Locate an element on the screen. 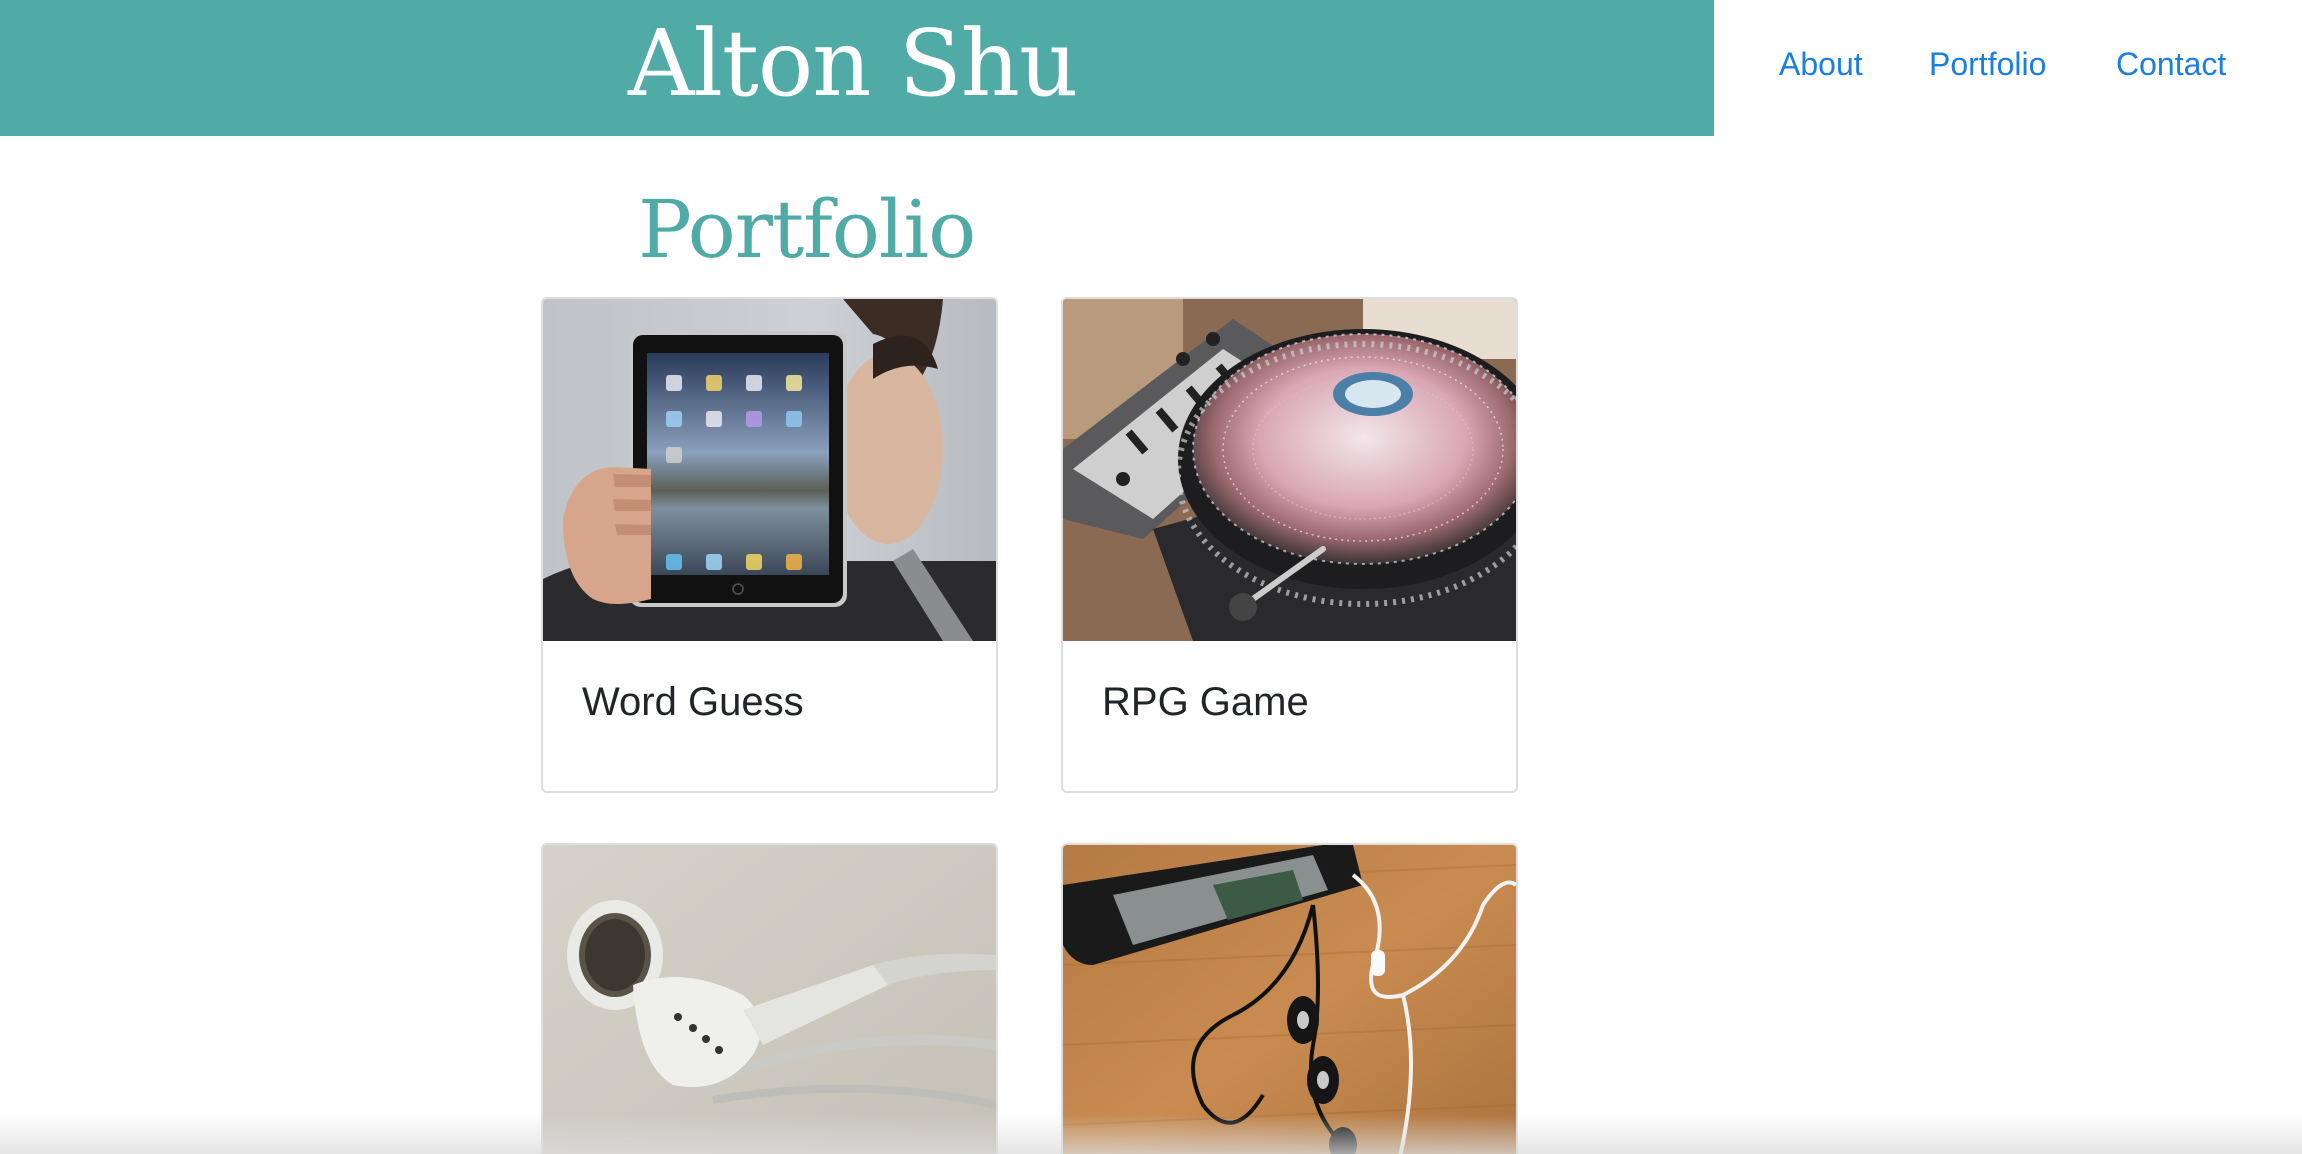  phone-earphones-photo is located at coordinates (1289, 999).